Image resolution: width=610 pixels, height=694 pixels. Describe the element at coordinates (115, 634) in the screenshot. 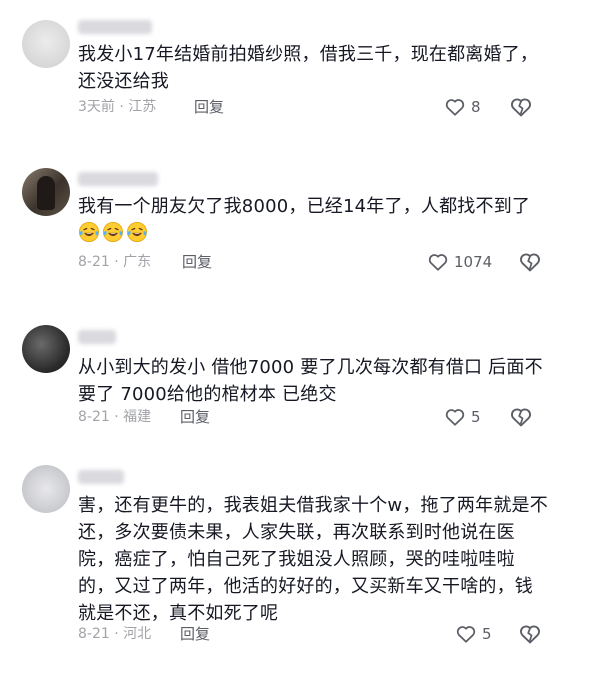

I see `comment-meta: 8-21 · 河北` at that location.